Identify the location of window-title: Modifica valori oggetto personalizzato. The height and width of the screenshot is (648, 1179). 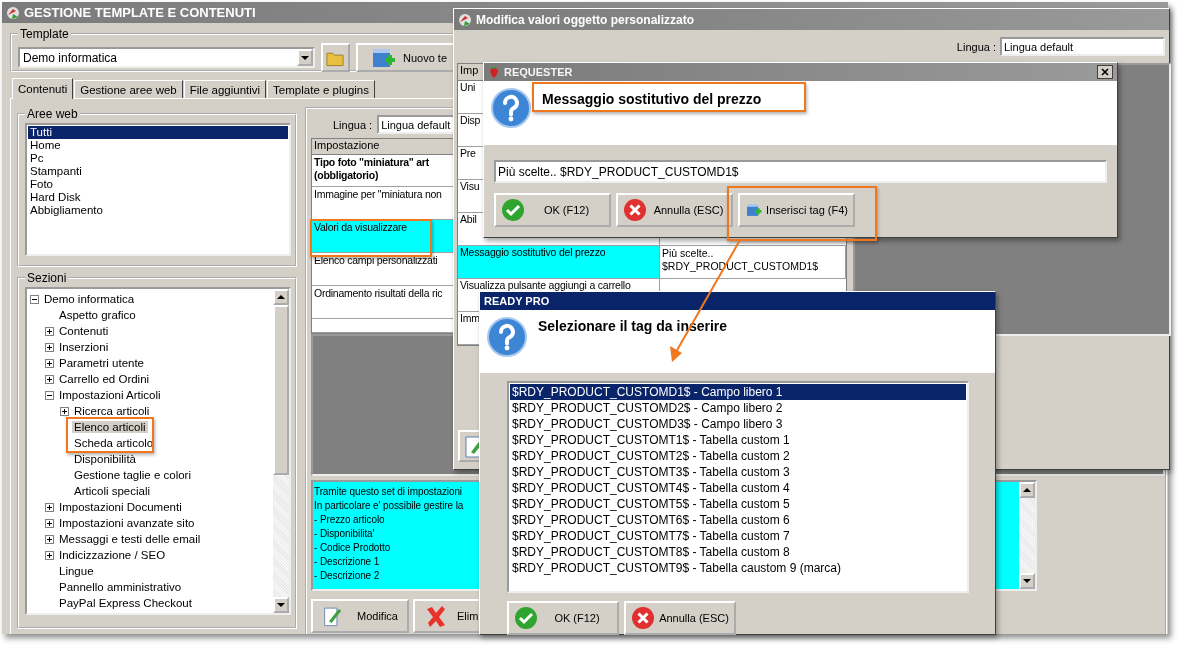
(585, 19).